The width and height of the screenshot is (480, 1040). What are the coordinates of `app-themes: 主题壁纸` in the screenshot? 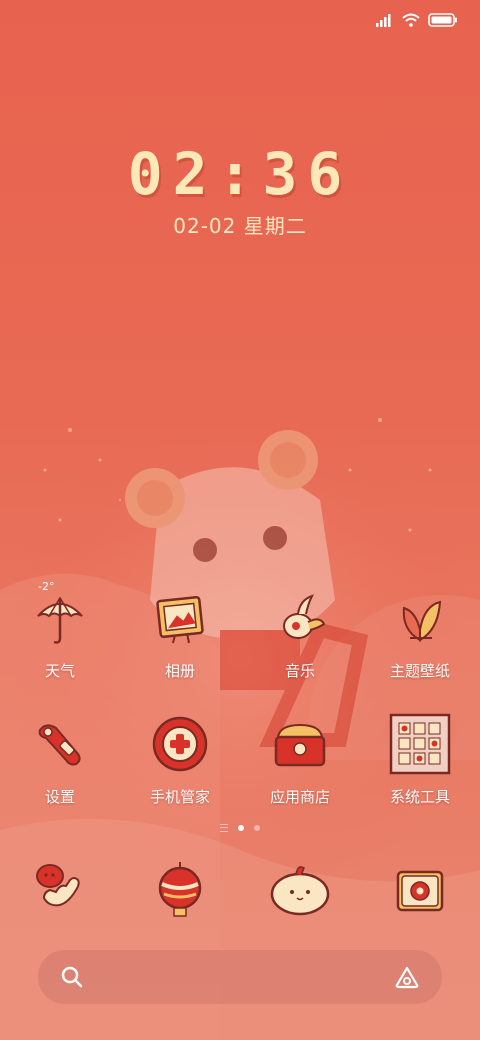 It's located at (420, 633).